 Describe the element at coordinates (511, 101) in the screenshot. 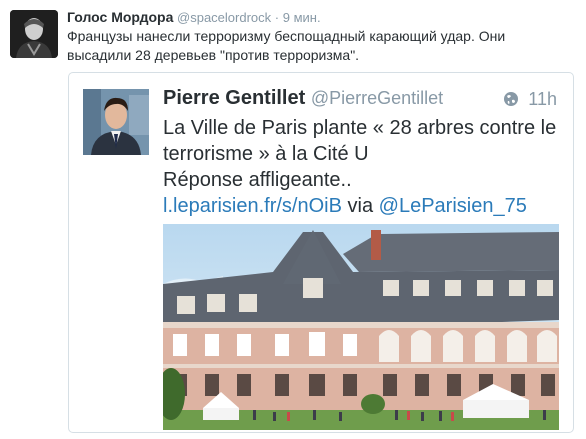

I see `globe-icon` at that location.